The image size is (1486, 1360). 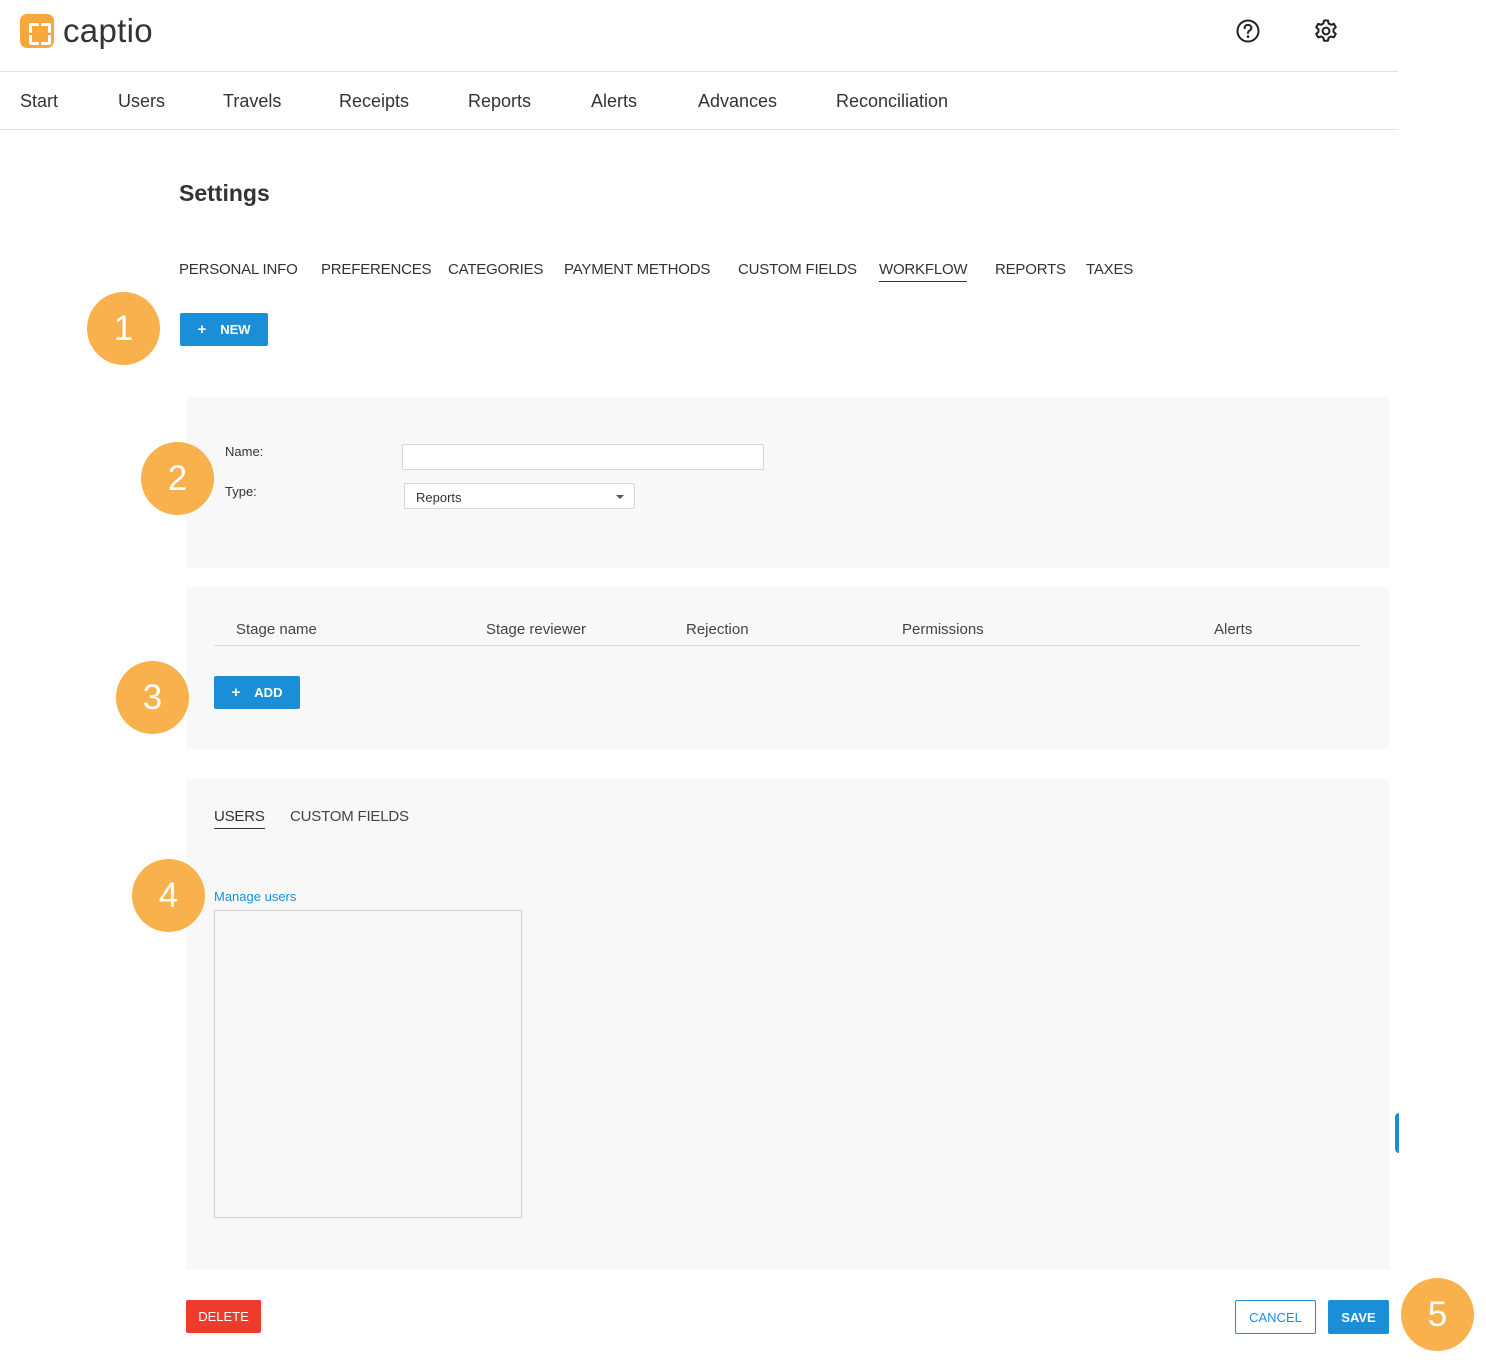 I want to click on column-alerts: Alerts, so click(x=1233, y=629).